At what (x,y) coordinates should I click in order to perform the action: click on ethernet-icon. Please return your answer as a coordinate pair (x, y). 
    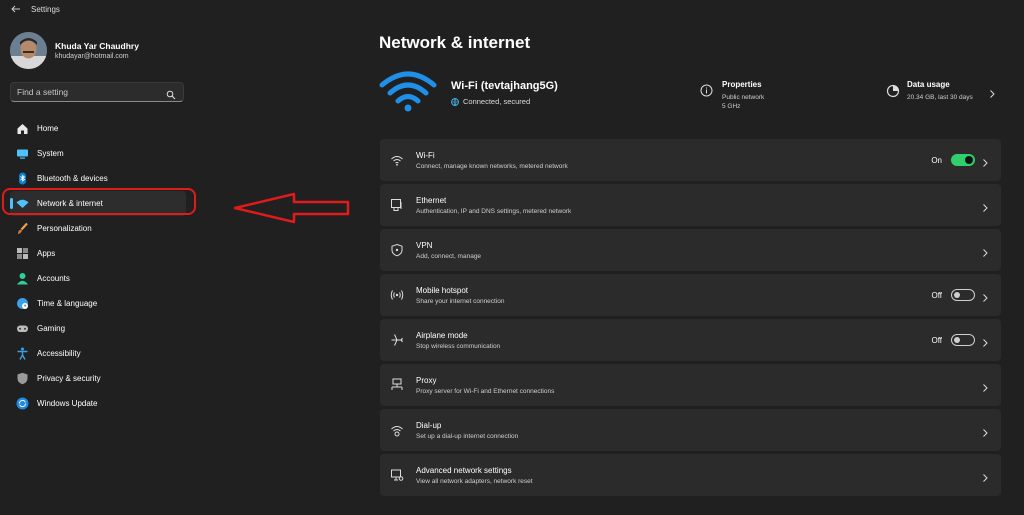
    Looking at the image, I should click on (397, 205).